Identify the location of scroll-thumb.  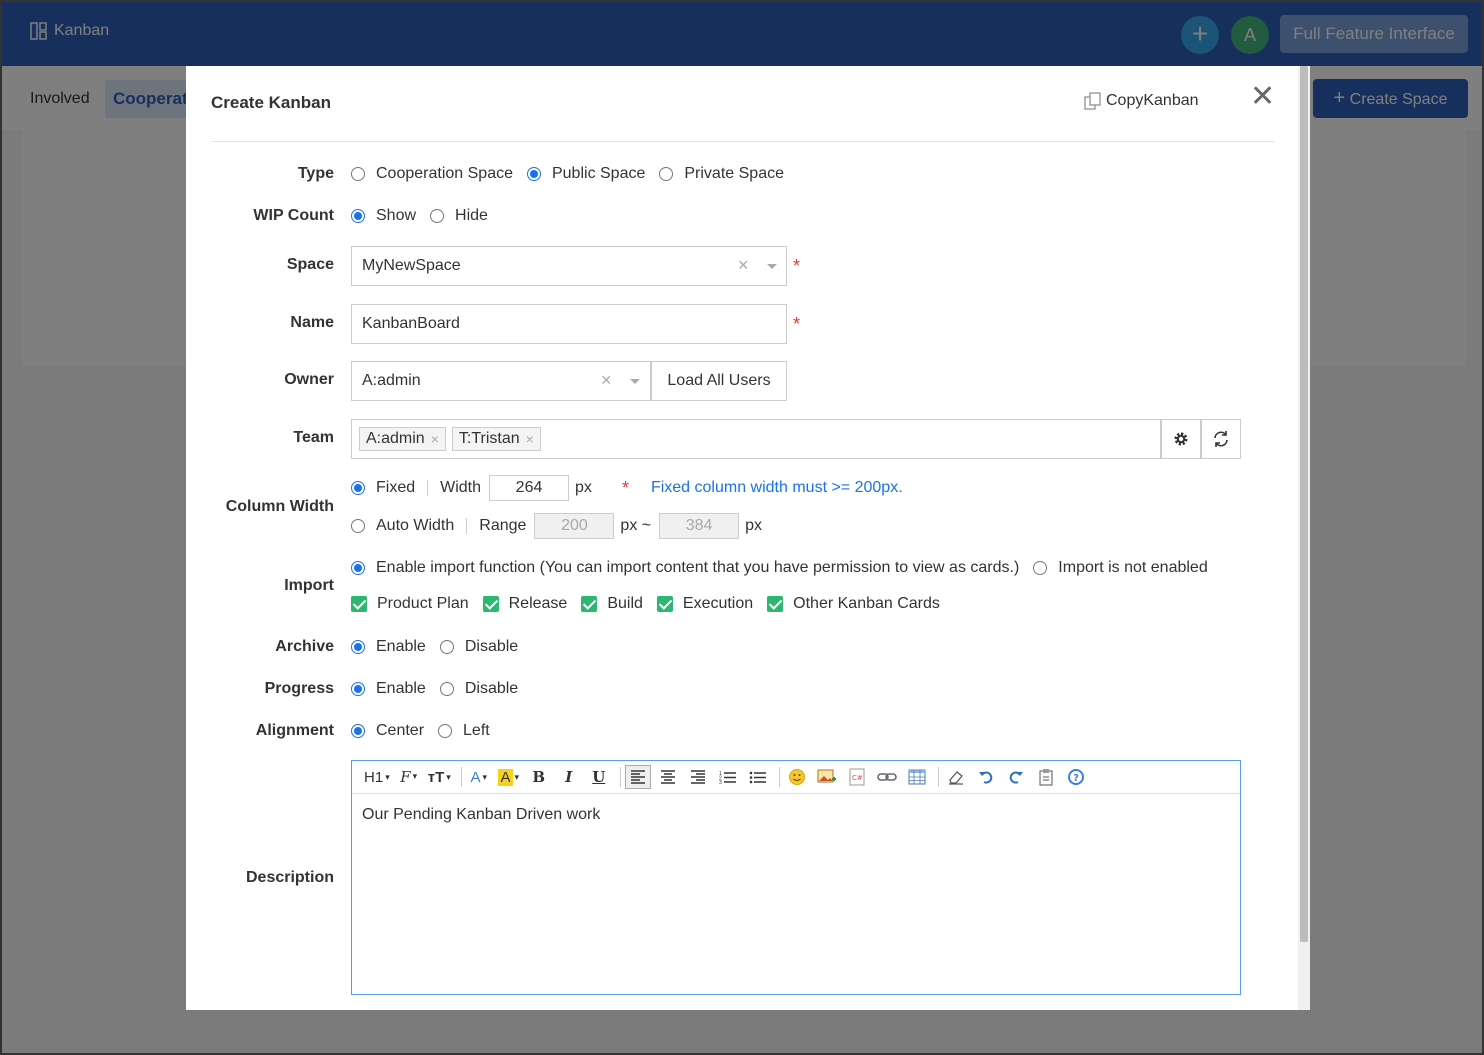
(1304, 504).